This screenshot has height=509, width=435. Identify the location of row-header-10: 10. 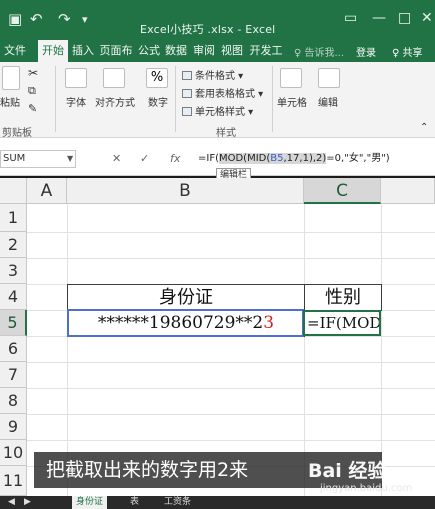
(13, 453).